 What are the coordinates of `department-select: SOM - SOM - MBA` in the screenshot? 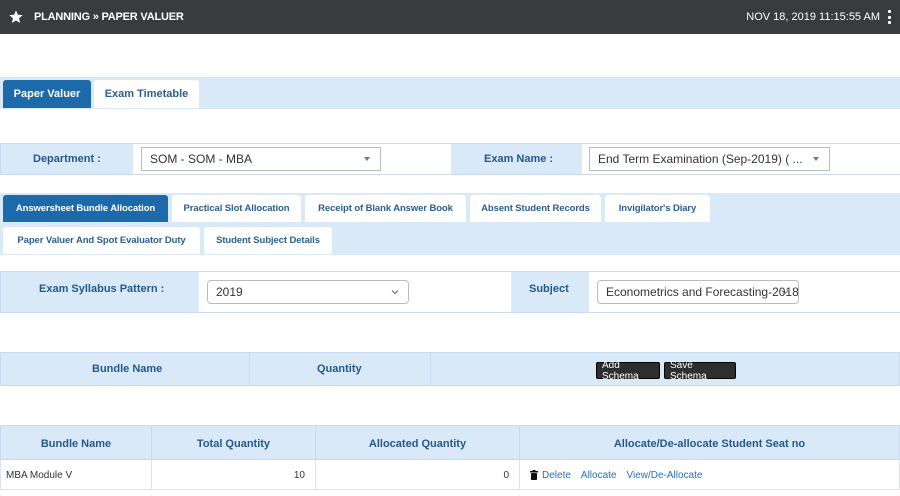 It's located at (261, 159).